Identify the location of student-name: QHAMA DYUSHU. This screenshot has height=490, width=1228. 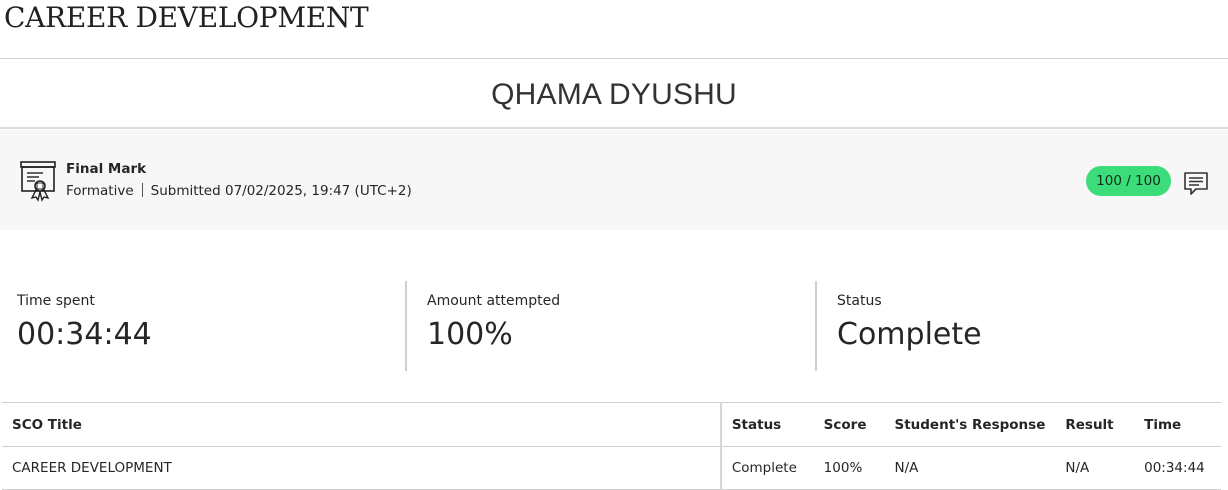
(614, 94).